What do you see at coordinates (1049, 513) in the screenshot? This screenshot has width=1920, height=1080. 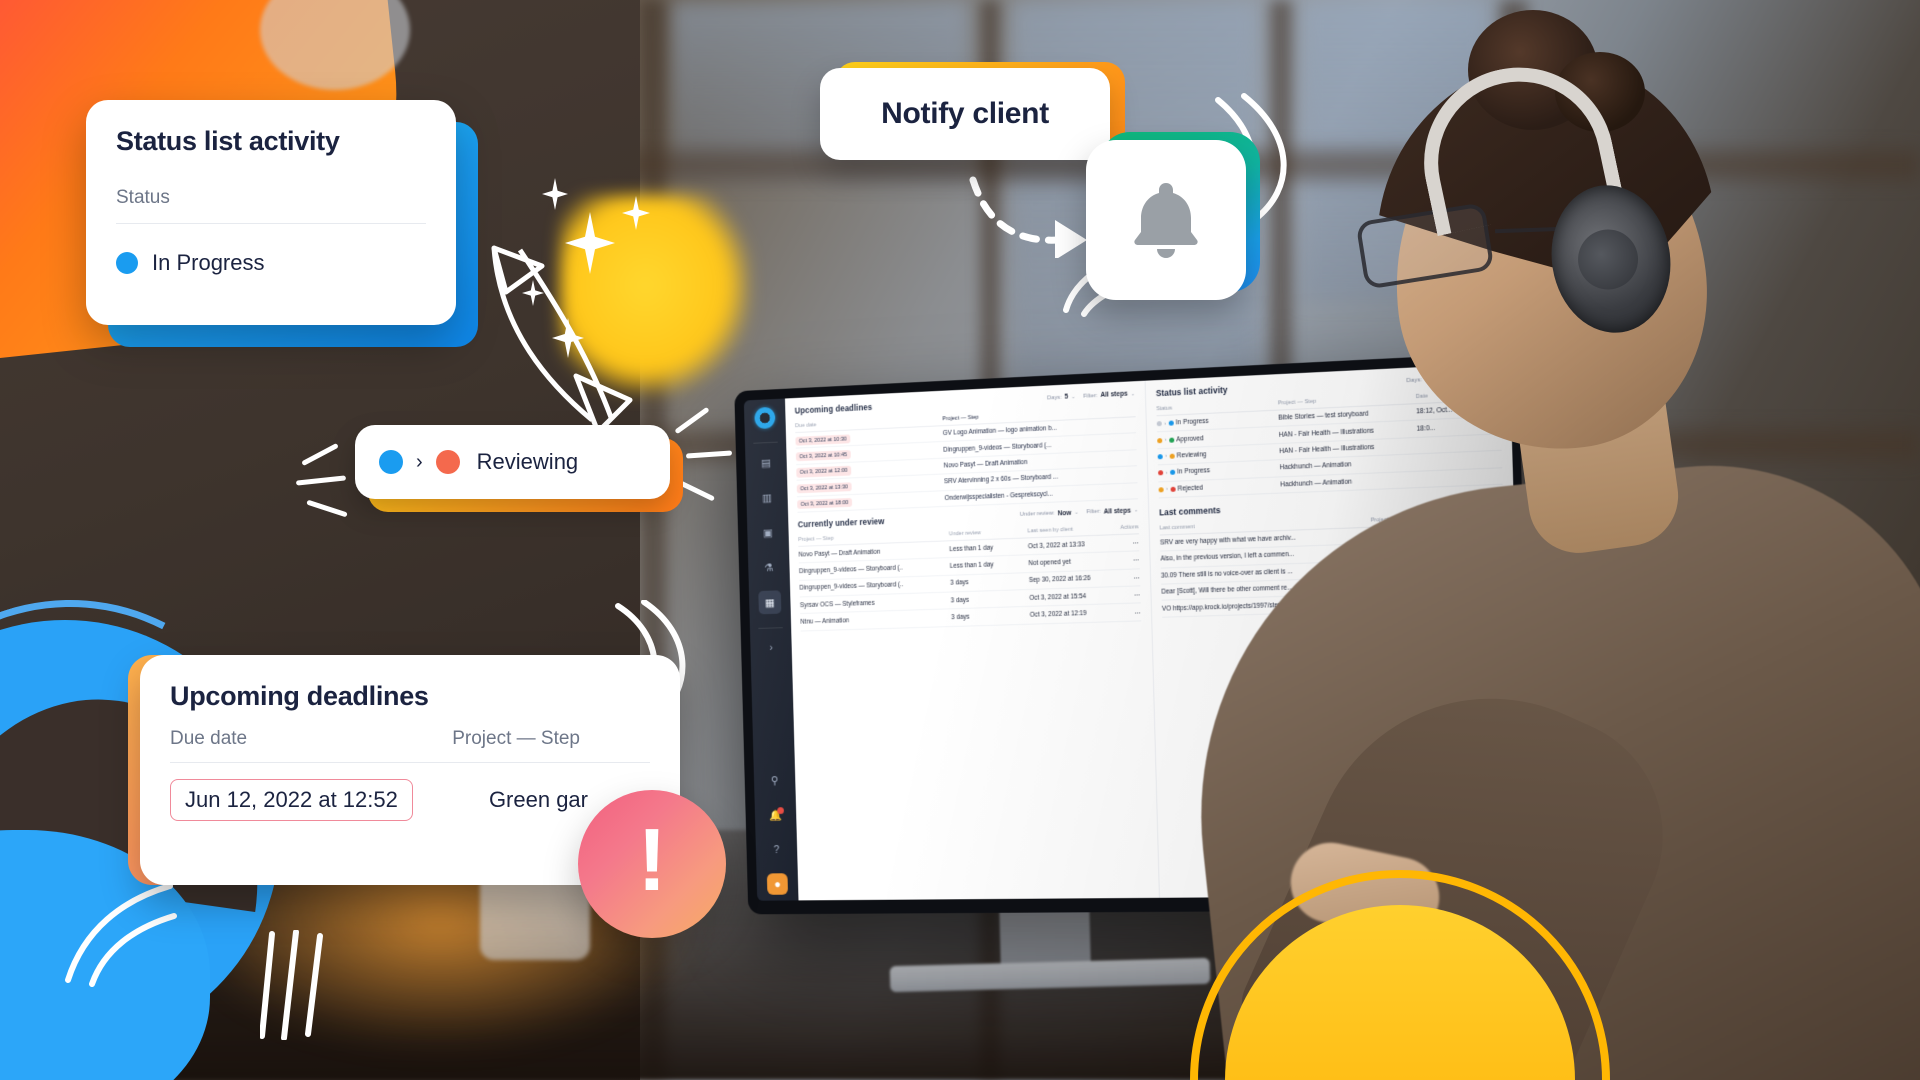 I see `under-review-filter: Under review: Now ⌄` at bounding box center [1049, 513].